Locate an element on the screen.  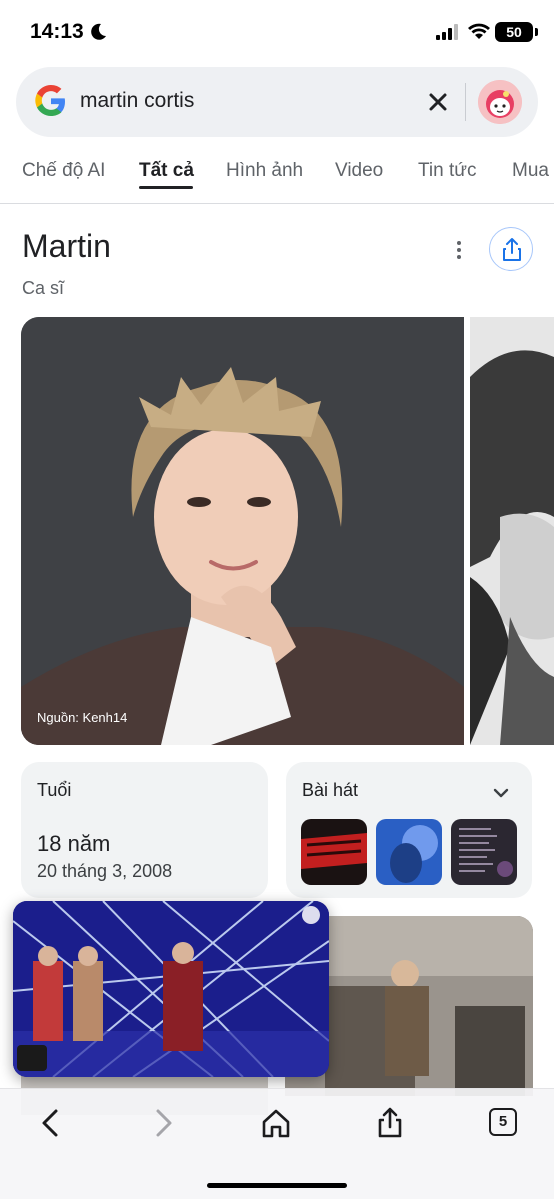
songs-card: Bài hát is located at coordinates (409, 830).